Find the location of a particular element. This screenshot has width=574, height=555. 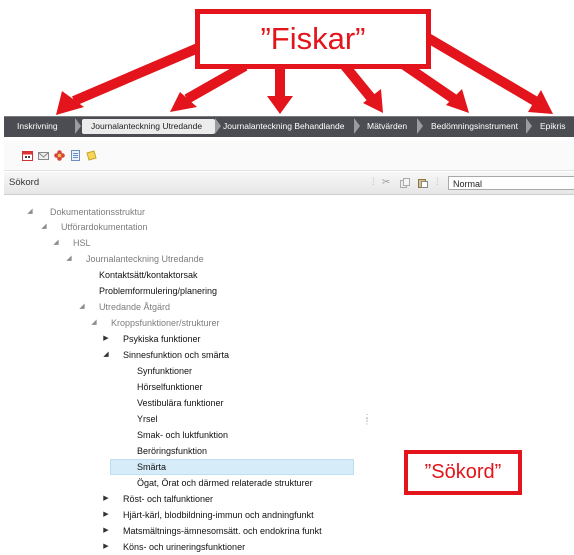

editor-toolbar: ⁞ ✂ ⁞ Normal is located at coordinates (470, 183).